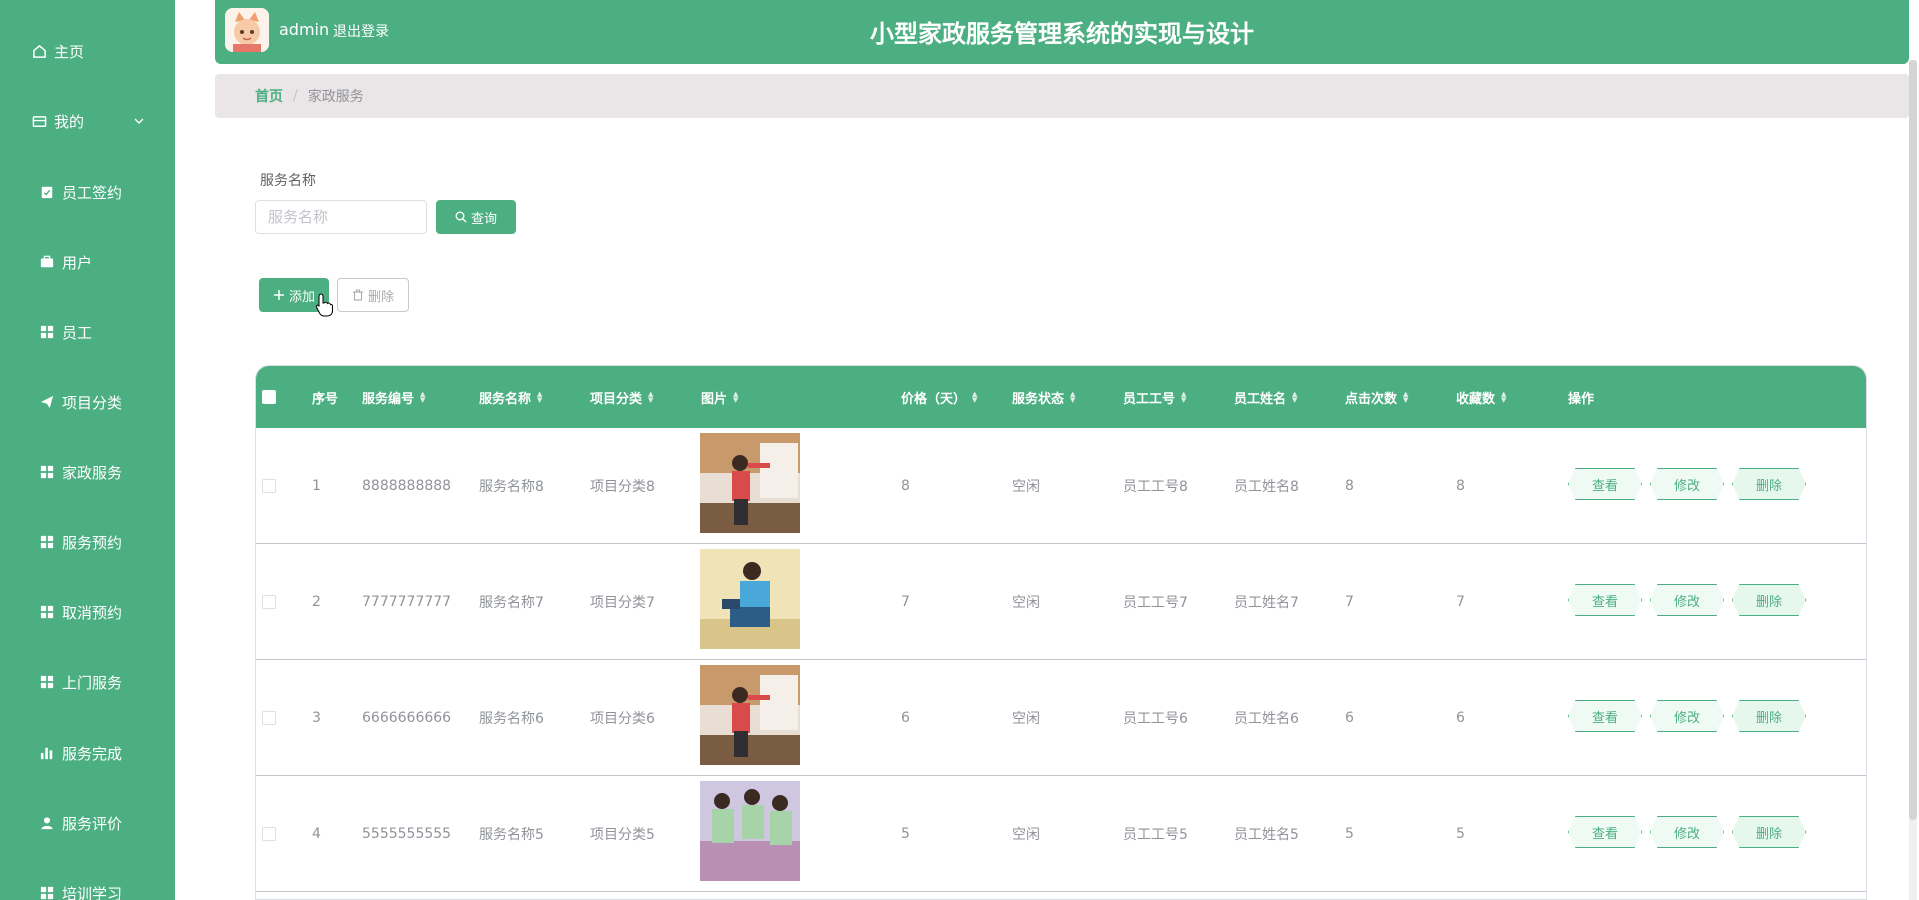 The width and height of the screenshot is (1919, 900). I want to click on cell-employee-id: 员工工号8, so click(1155, 487).